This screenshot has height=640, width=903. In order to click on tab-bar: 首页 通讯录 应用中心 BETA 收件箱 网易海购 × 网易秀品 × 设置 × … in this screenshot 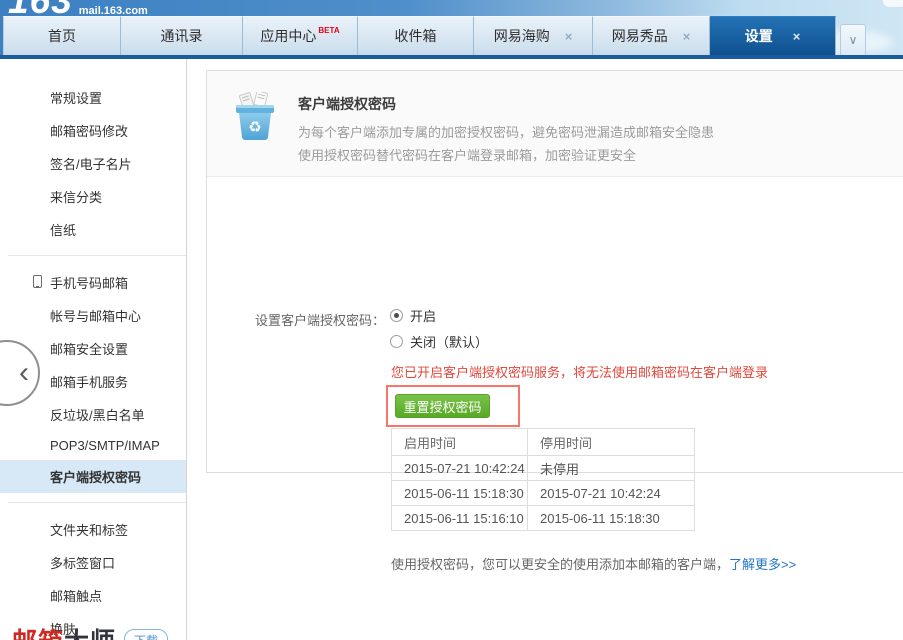, I will do `click(434, 35)`.